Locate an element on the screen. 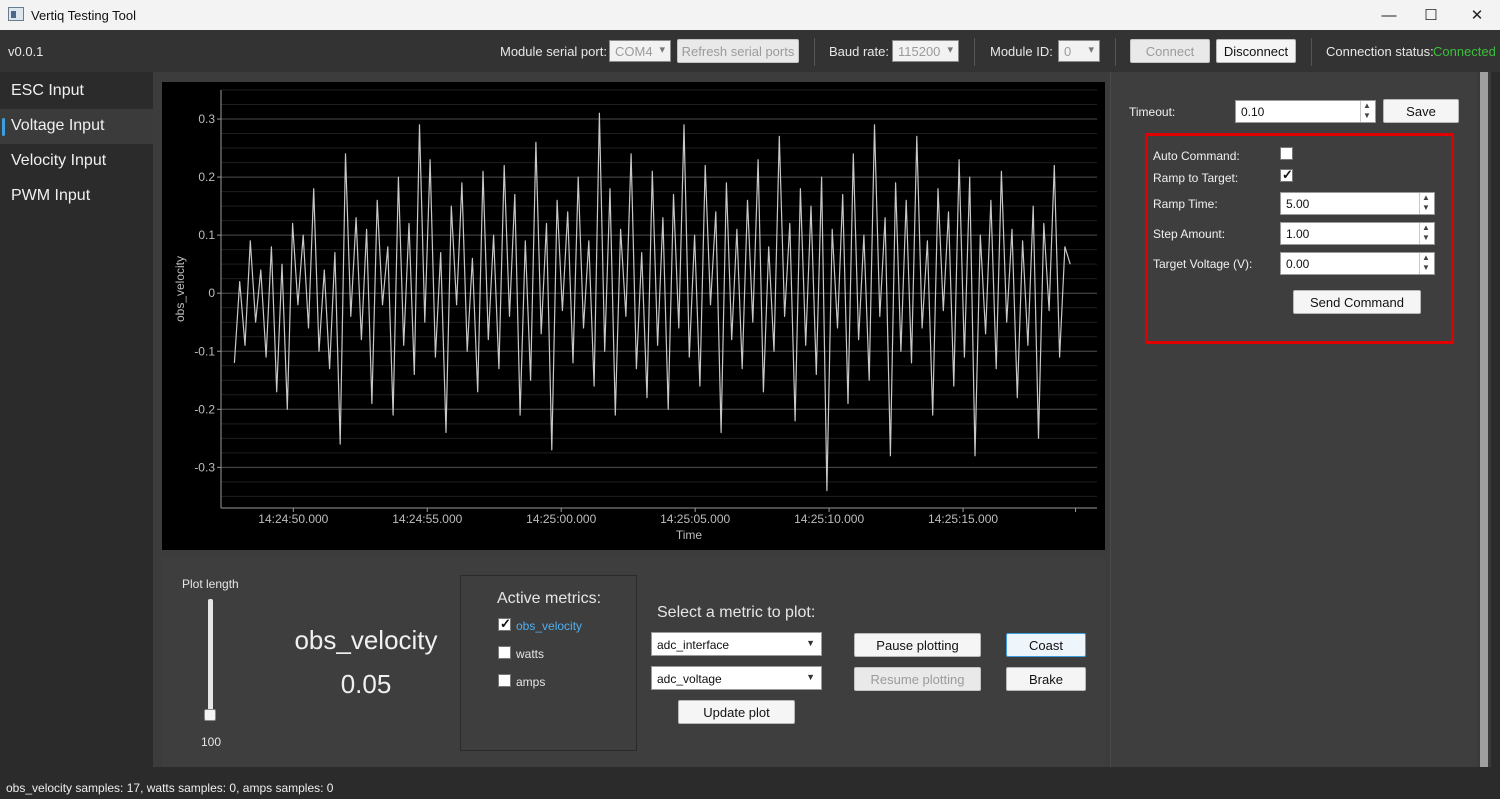 Image resolution: width=1500 pixels, height=799 pixels. metric-select-2-value: adc_voltage is located at coordinates (689, 679).